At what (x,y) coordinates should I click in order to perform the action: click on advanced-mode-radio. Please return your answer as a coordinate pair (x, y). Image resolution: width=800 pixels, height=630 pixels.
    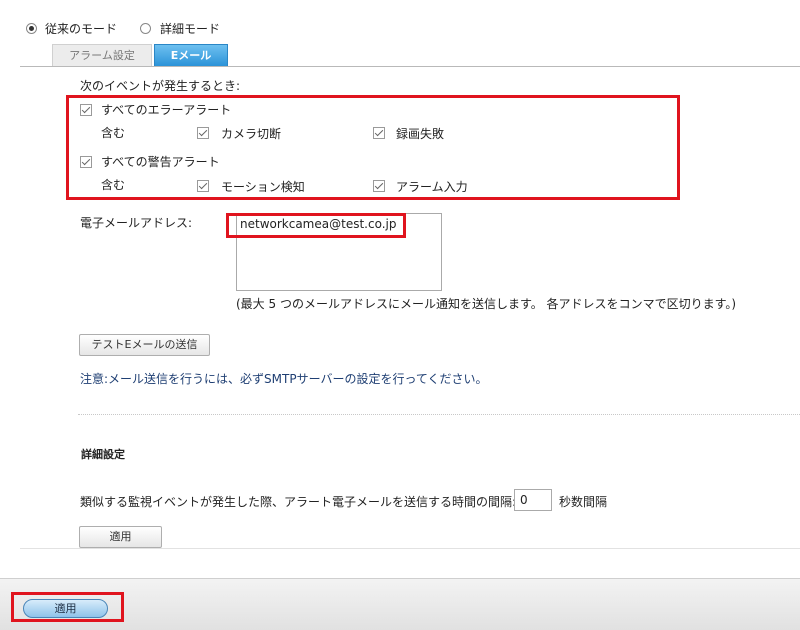
    Looking at the image, I should click on (145, 28).